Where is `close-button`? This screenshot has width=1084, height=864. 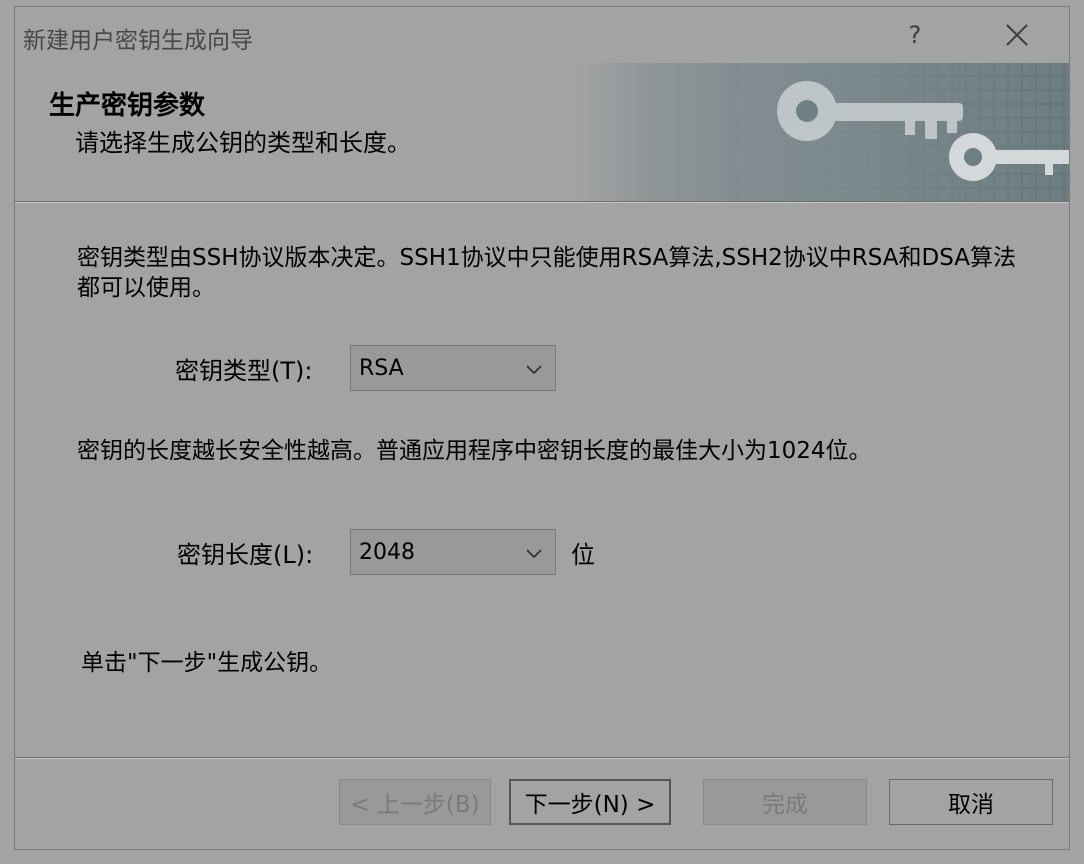
close-button is located at coordinates (1017, 35).